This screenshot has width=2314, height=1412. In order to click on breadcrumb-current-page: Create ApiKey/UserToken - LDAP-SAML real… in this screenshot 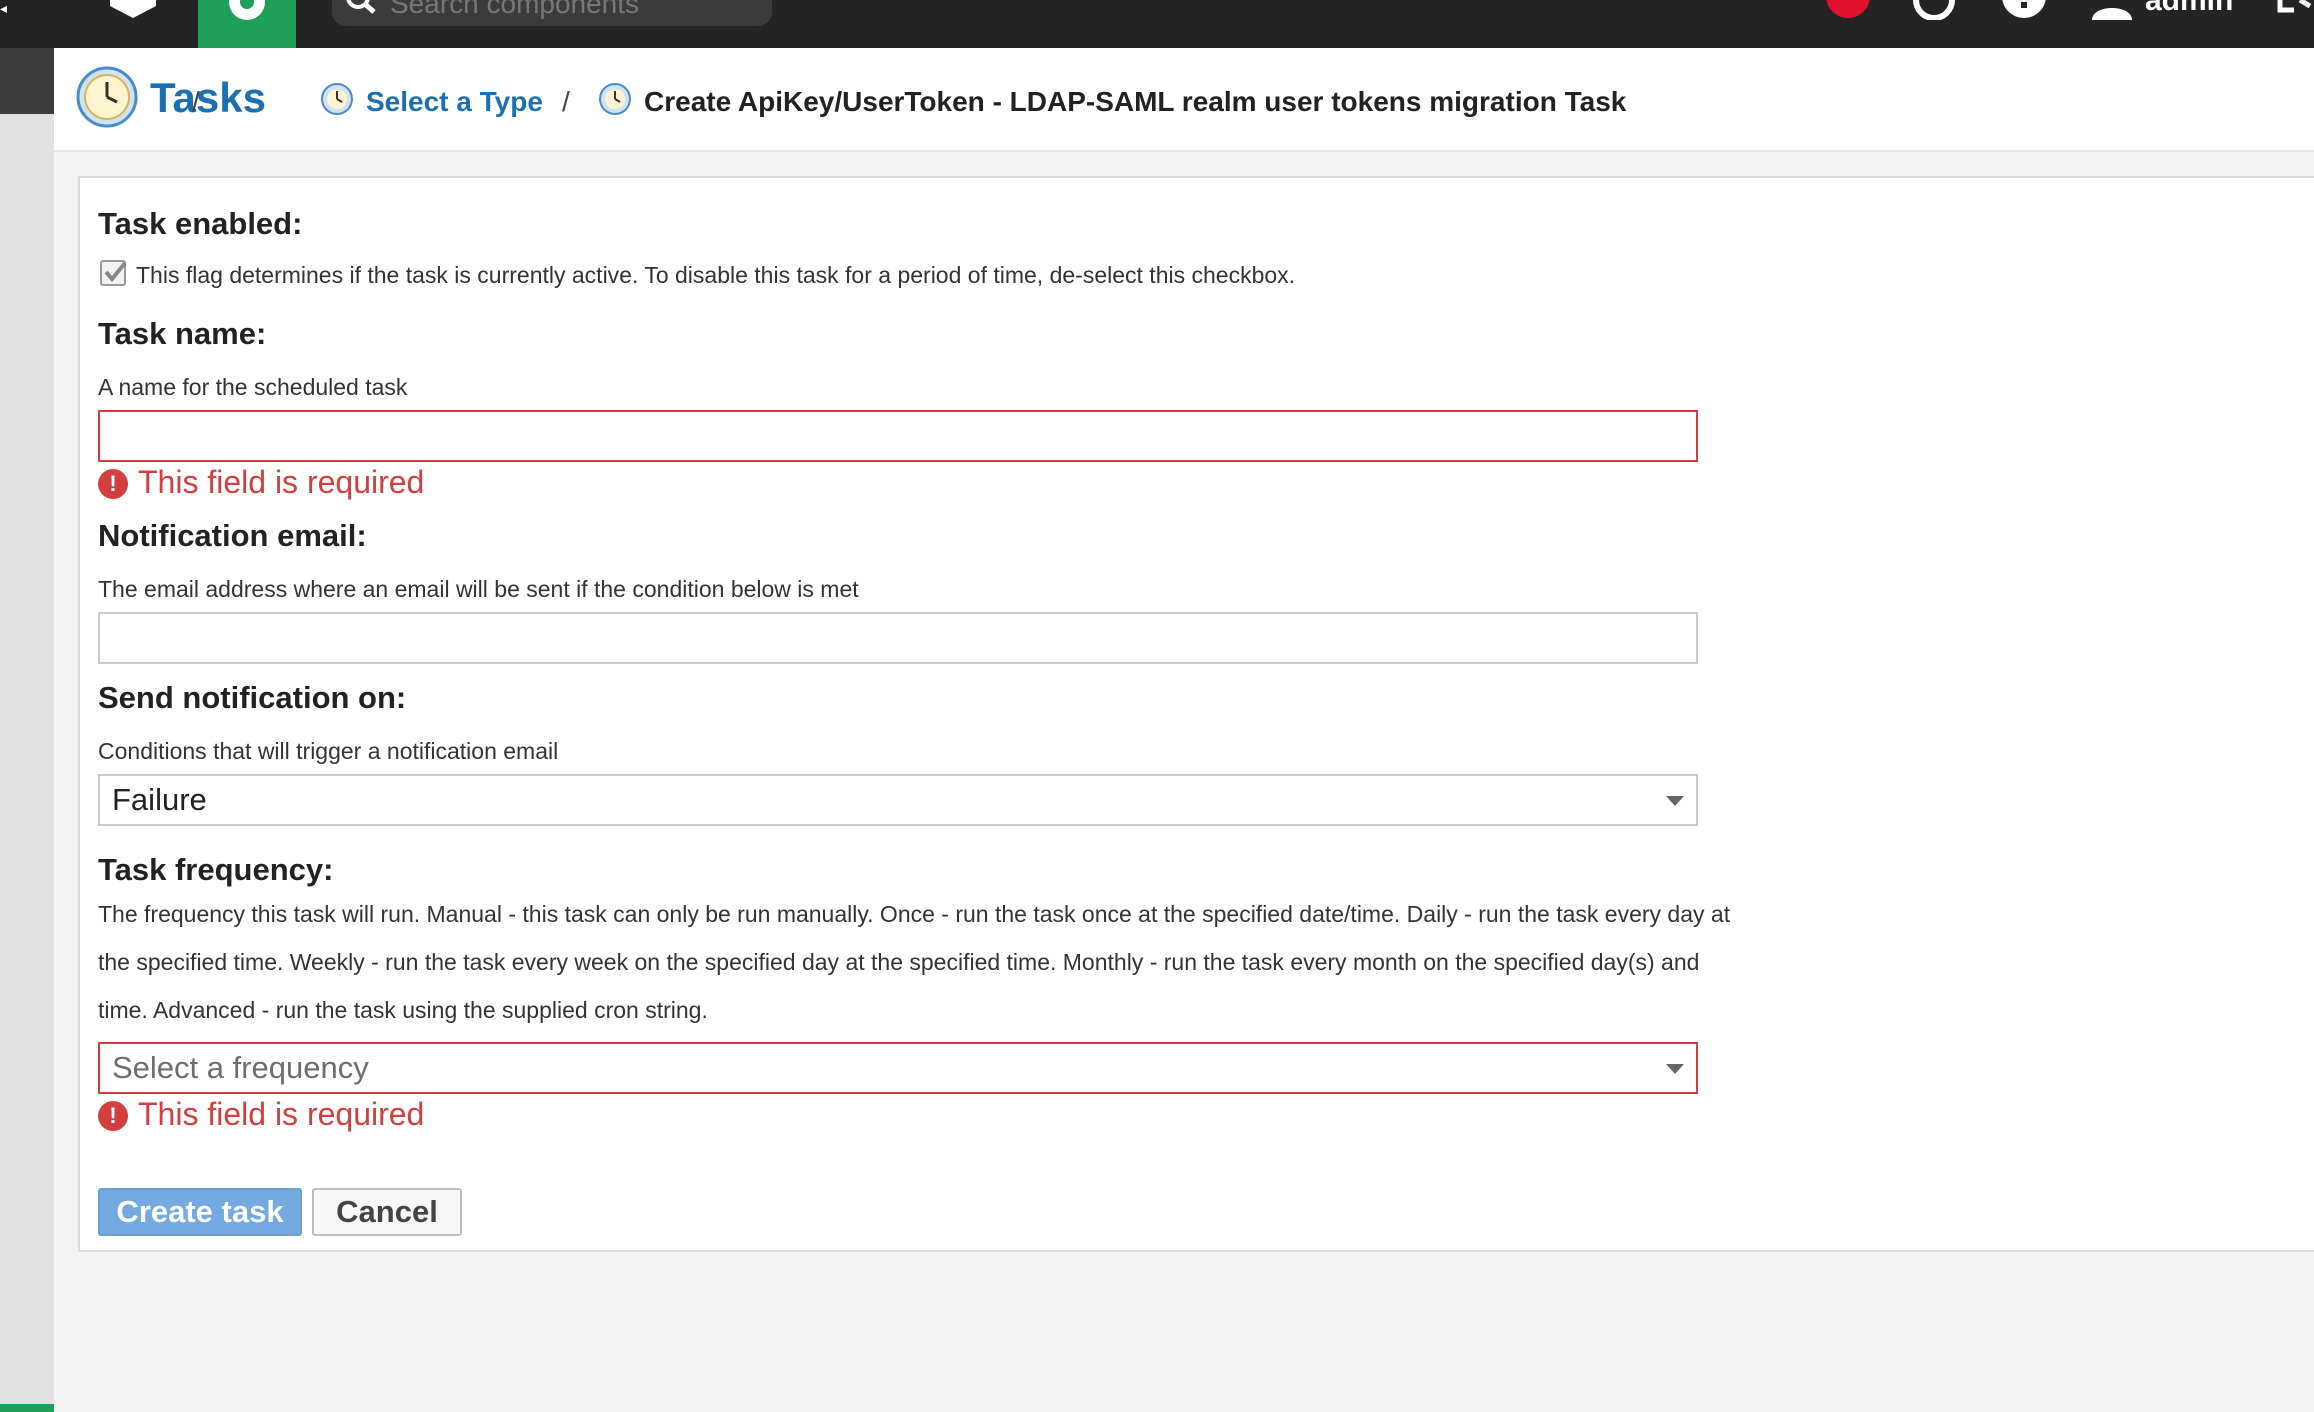, I will do `click(1135, 101)`.